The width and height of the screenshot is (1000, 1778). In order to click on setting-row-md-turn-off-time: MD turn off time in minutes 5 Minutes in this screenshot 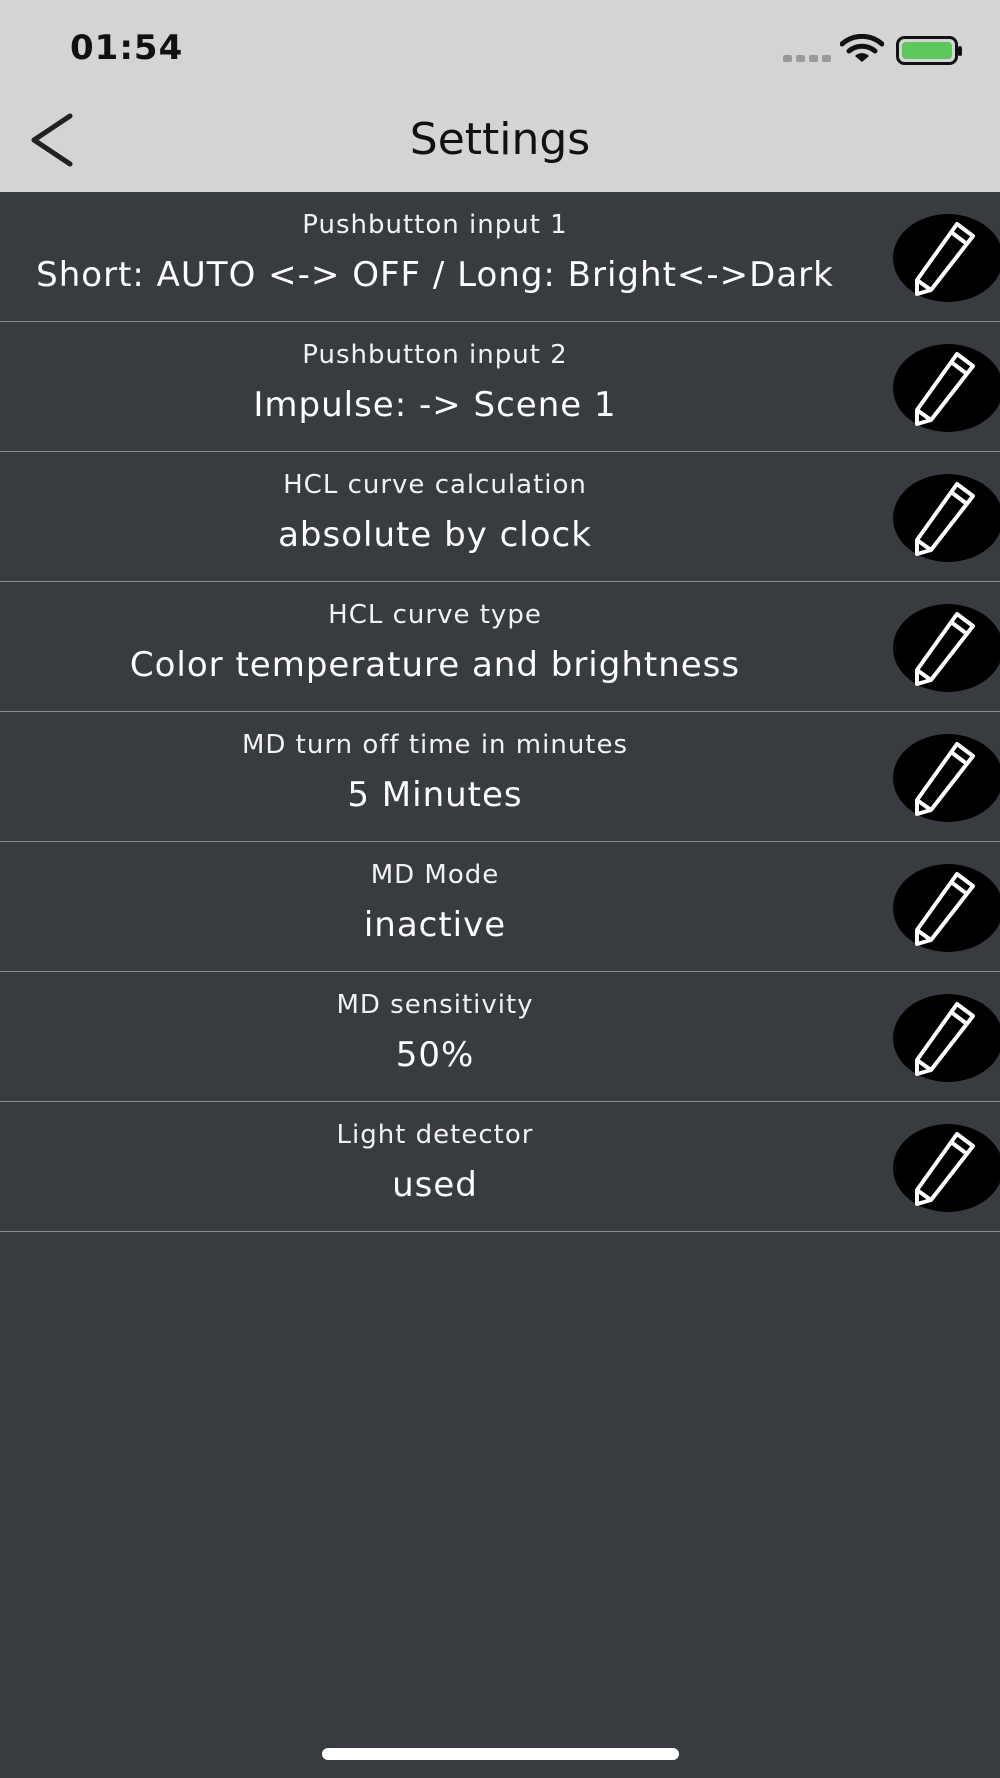, I will do `click(500, 777)`.